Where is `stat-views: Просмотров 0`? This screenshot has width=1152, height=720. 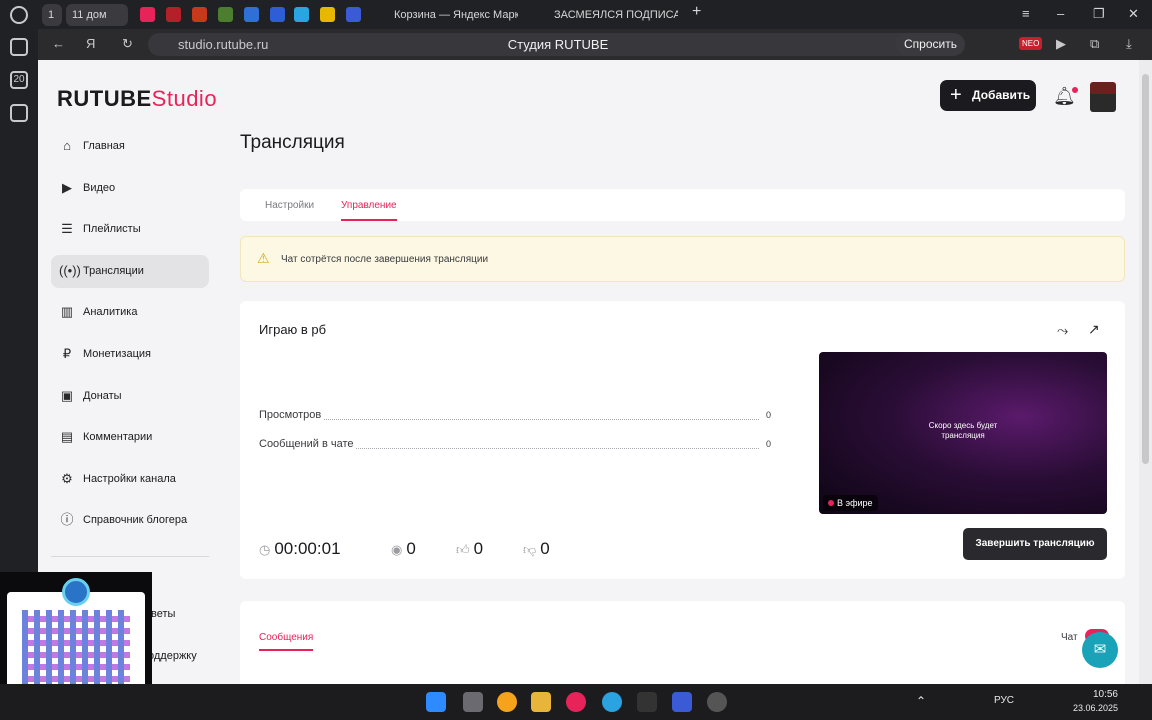
stat-views: Просмотров 0 is located at coordinates (515, 415).